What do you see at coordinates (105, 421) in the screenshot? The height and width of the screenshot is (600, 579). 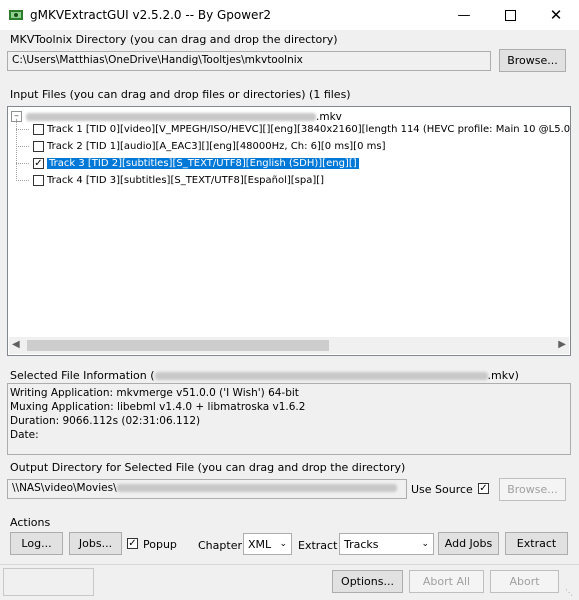 I see `info-duration: Duration: 9066.112s (02:31:06.112)` at bounding box center [105, 421].